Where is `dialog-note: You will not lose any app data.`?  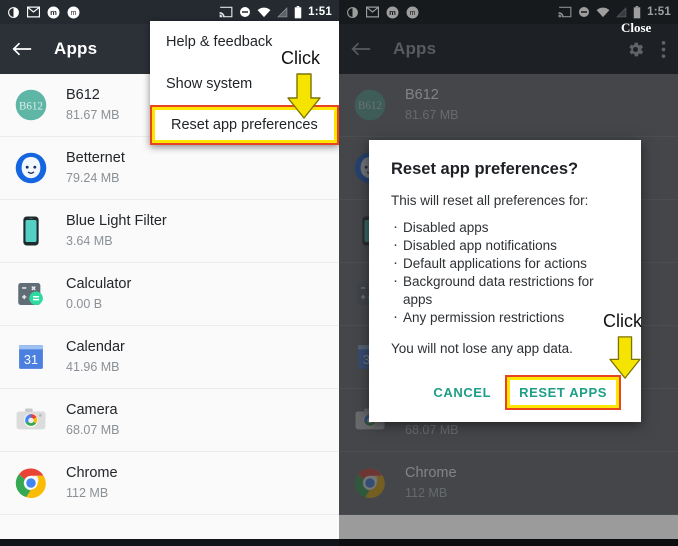 dialog-note: You will not lose any app data. is located at coordinates (482, 348).